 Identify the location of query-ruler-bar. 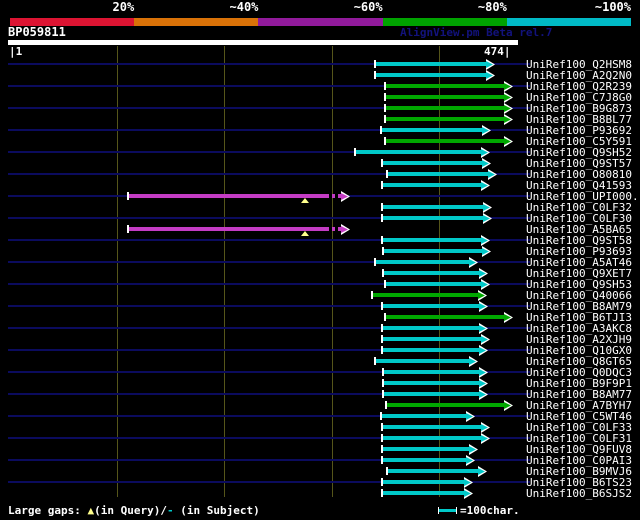
(263, 42).